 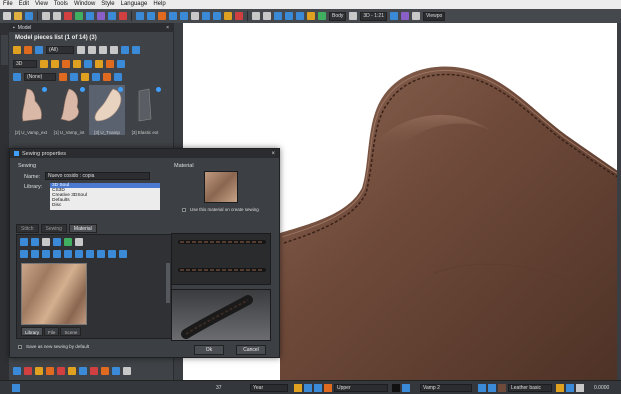 What do you see at coordinates (404, 16) in the screenshot?
I see `render-icon` at bounding box center [404, 16].